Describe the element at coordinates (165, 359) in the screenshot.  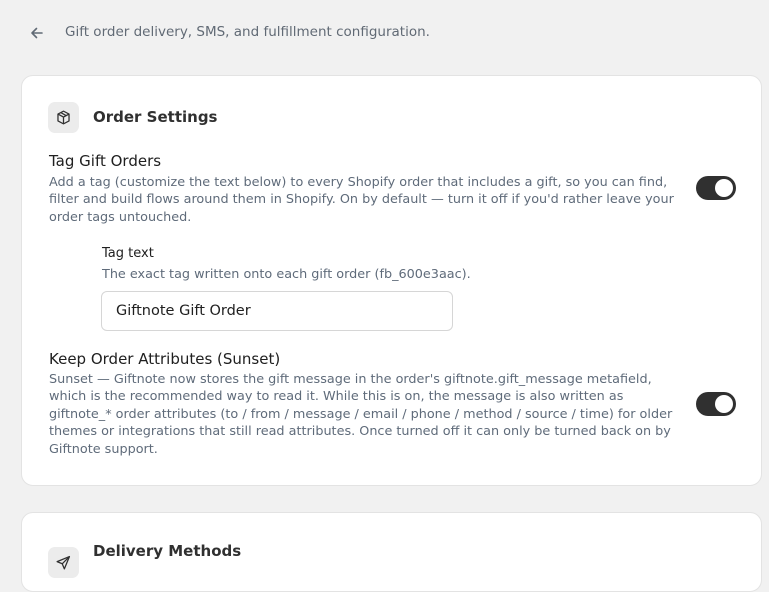
I see `keep-order-attributes-title: Keep Order Attributes (Sunset)` at that location.